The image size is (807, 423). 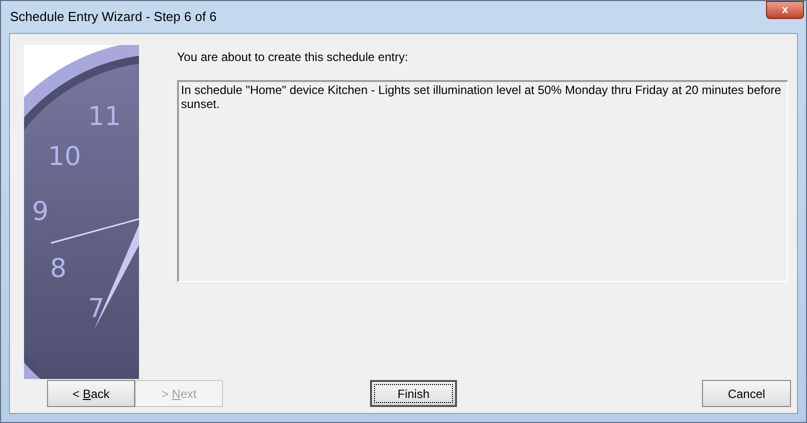 I want to click on wizard-button: < Back, so click(x=91, y=393).